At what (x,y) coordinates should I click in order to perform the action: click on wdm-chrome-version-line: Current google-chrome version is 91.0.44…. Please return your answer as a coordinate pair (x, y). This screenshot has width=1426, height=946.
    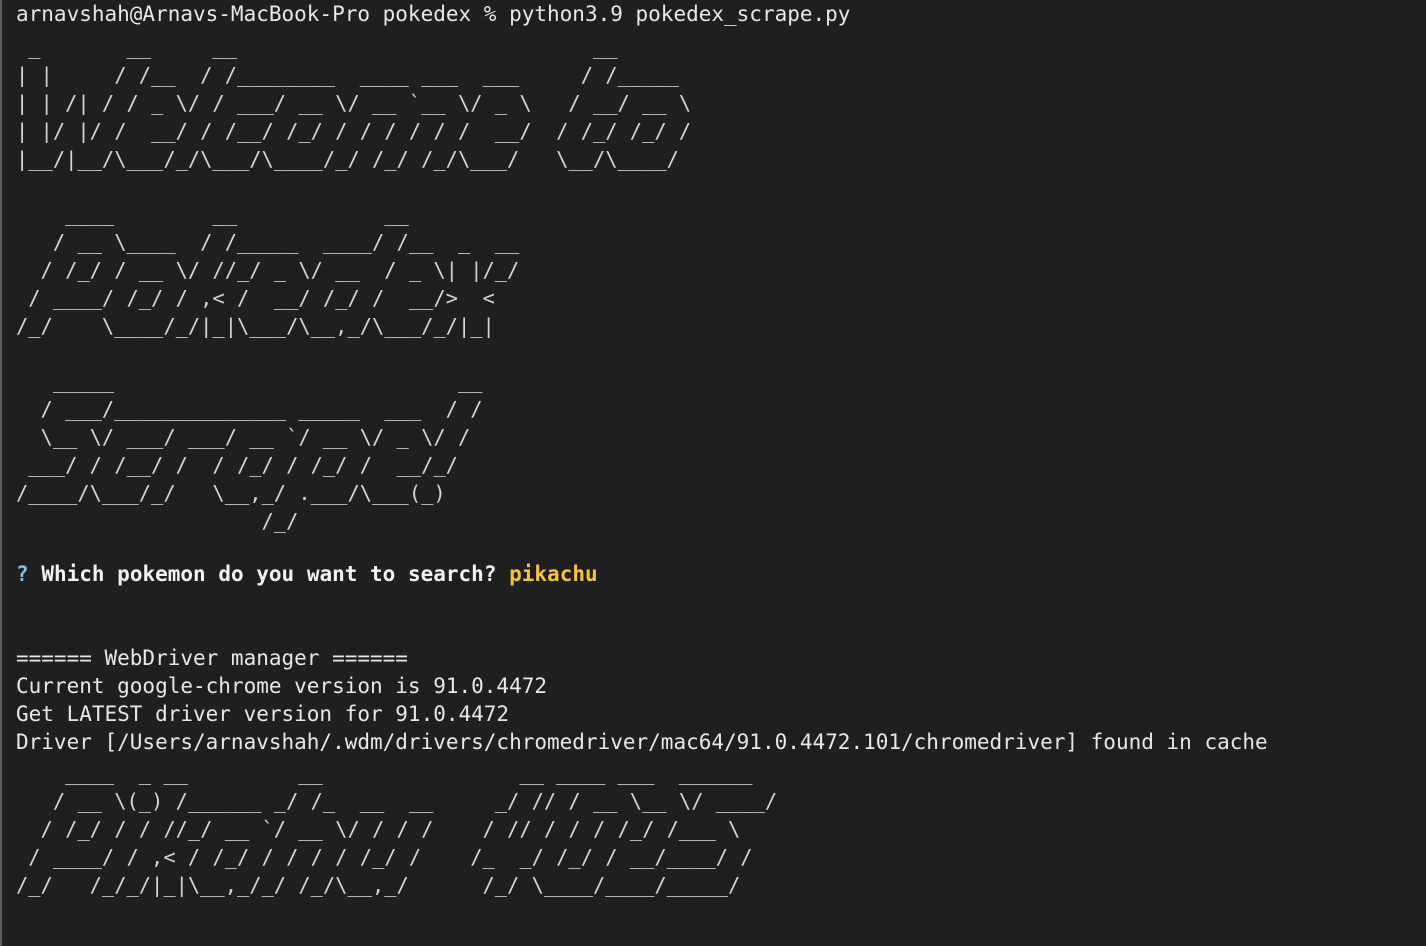
    Looking at the image, I should click on (282, 686).